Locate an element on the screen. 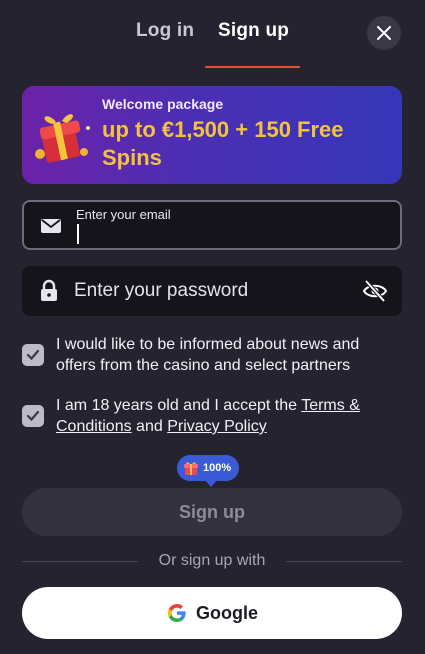  close-button is located at coordinates (384, 33).